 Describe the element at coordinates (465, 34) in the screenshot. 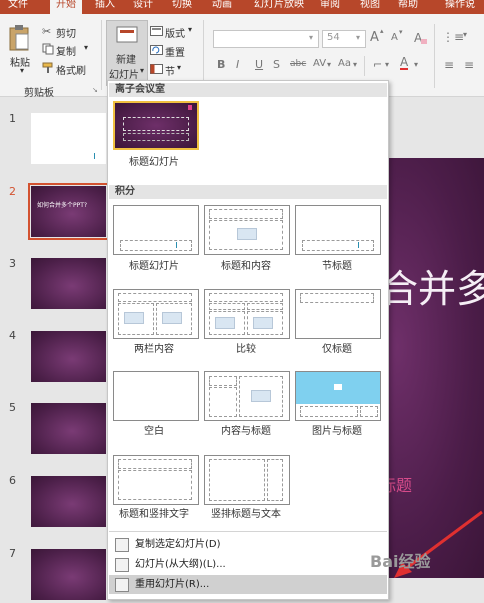

I see `bullets-dropdown-icon: ▾` at that location.